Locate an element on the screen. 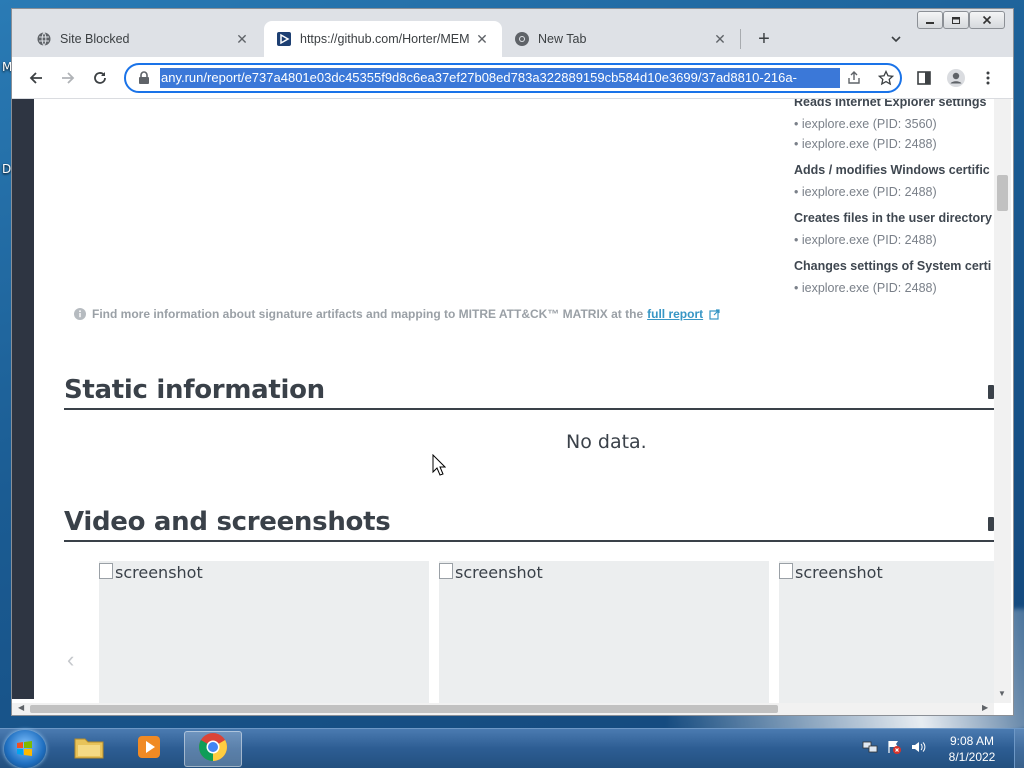 Image resolution: width=1024 pixels, height=768 pixels. process-item: • iexplore.exe (PID: 3560) is located at coordinates (894, 125).